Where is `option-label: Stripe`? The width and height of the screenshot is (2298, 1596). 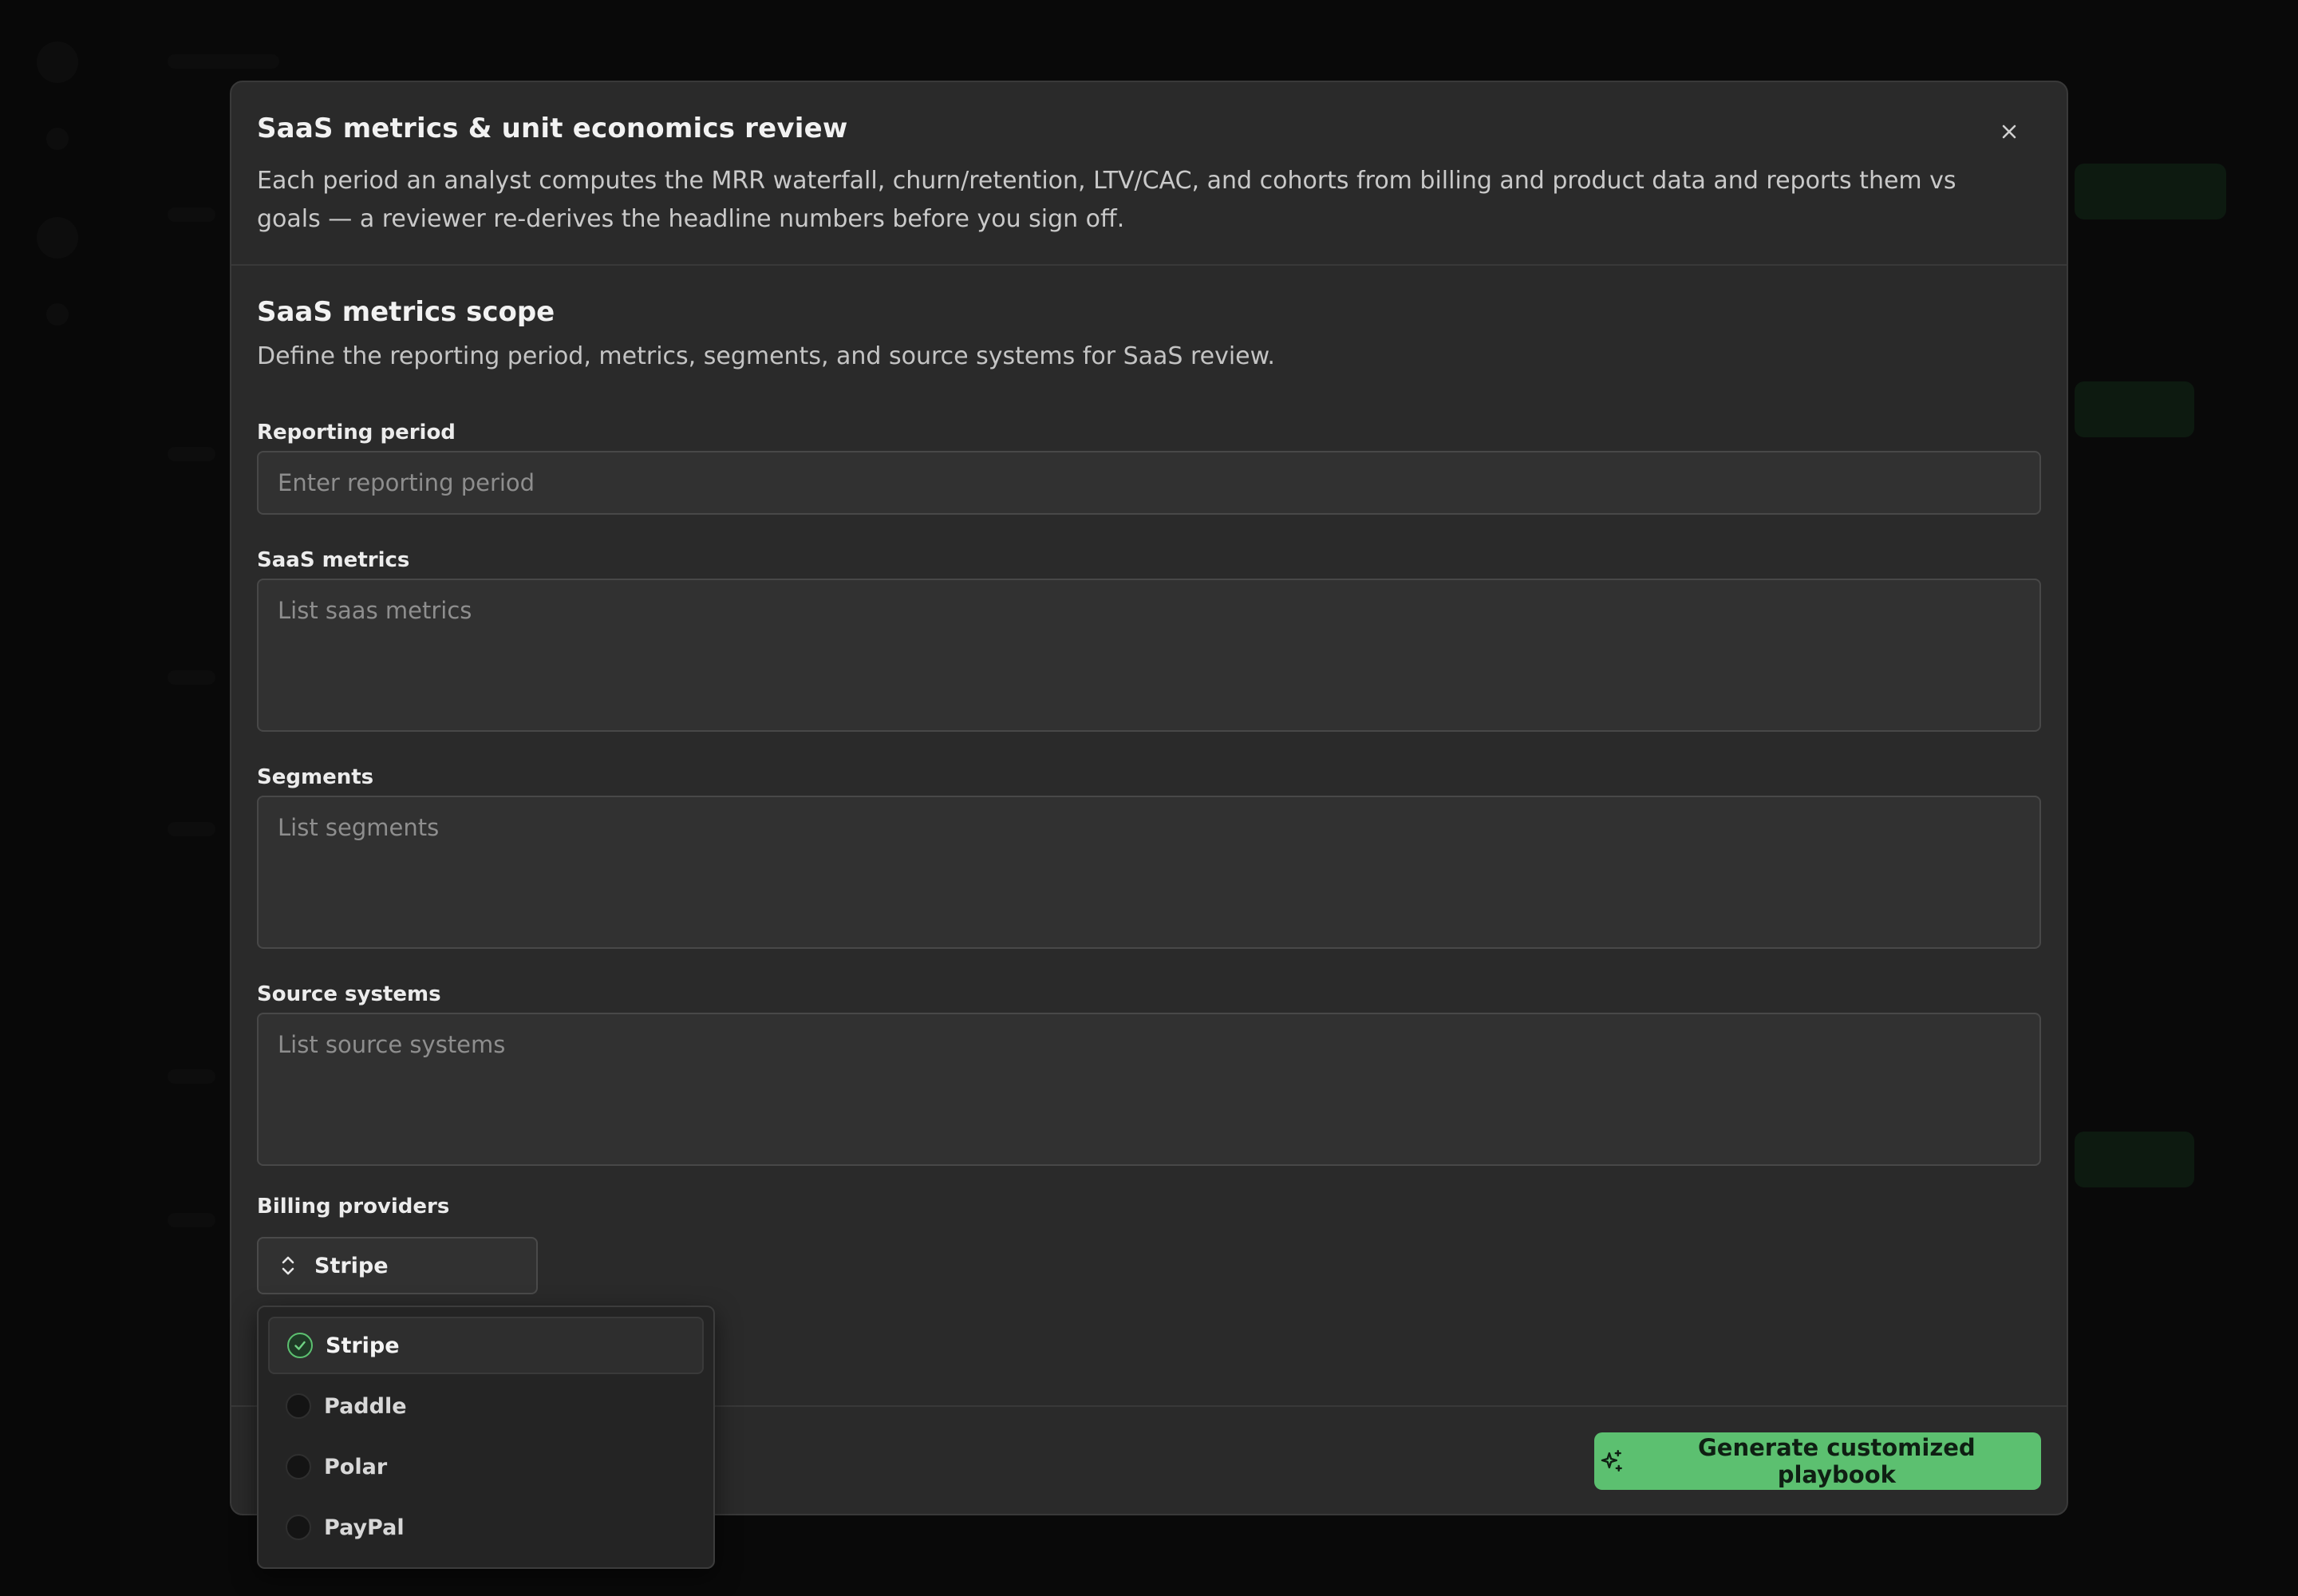
option-label: Stripe is located at coordinates (363, 1345).